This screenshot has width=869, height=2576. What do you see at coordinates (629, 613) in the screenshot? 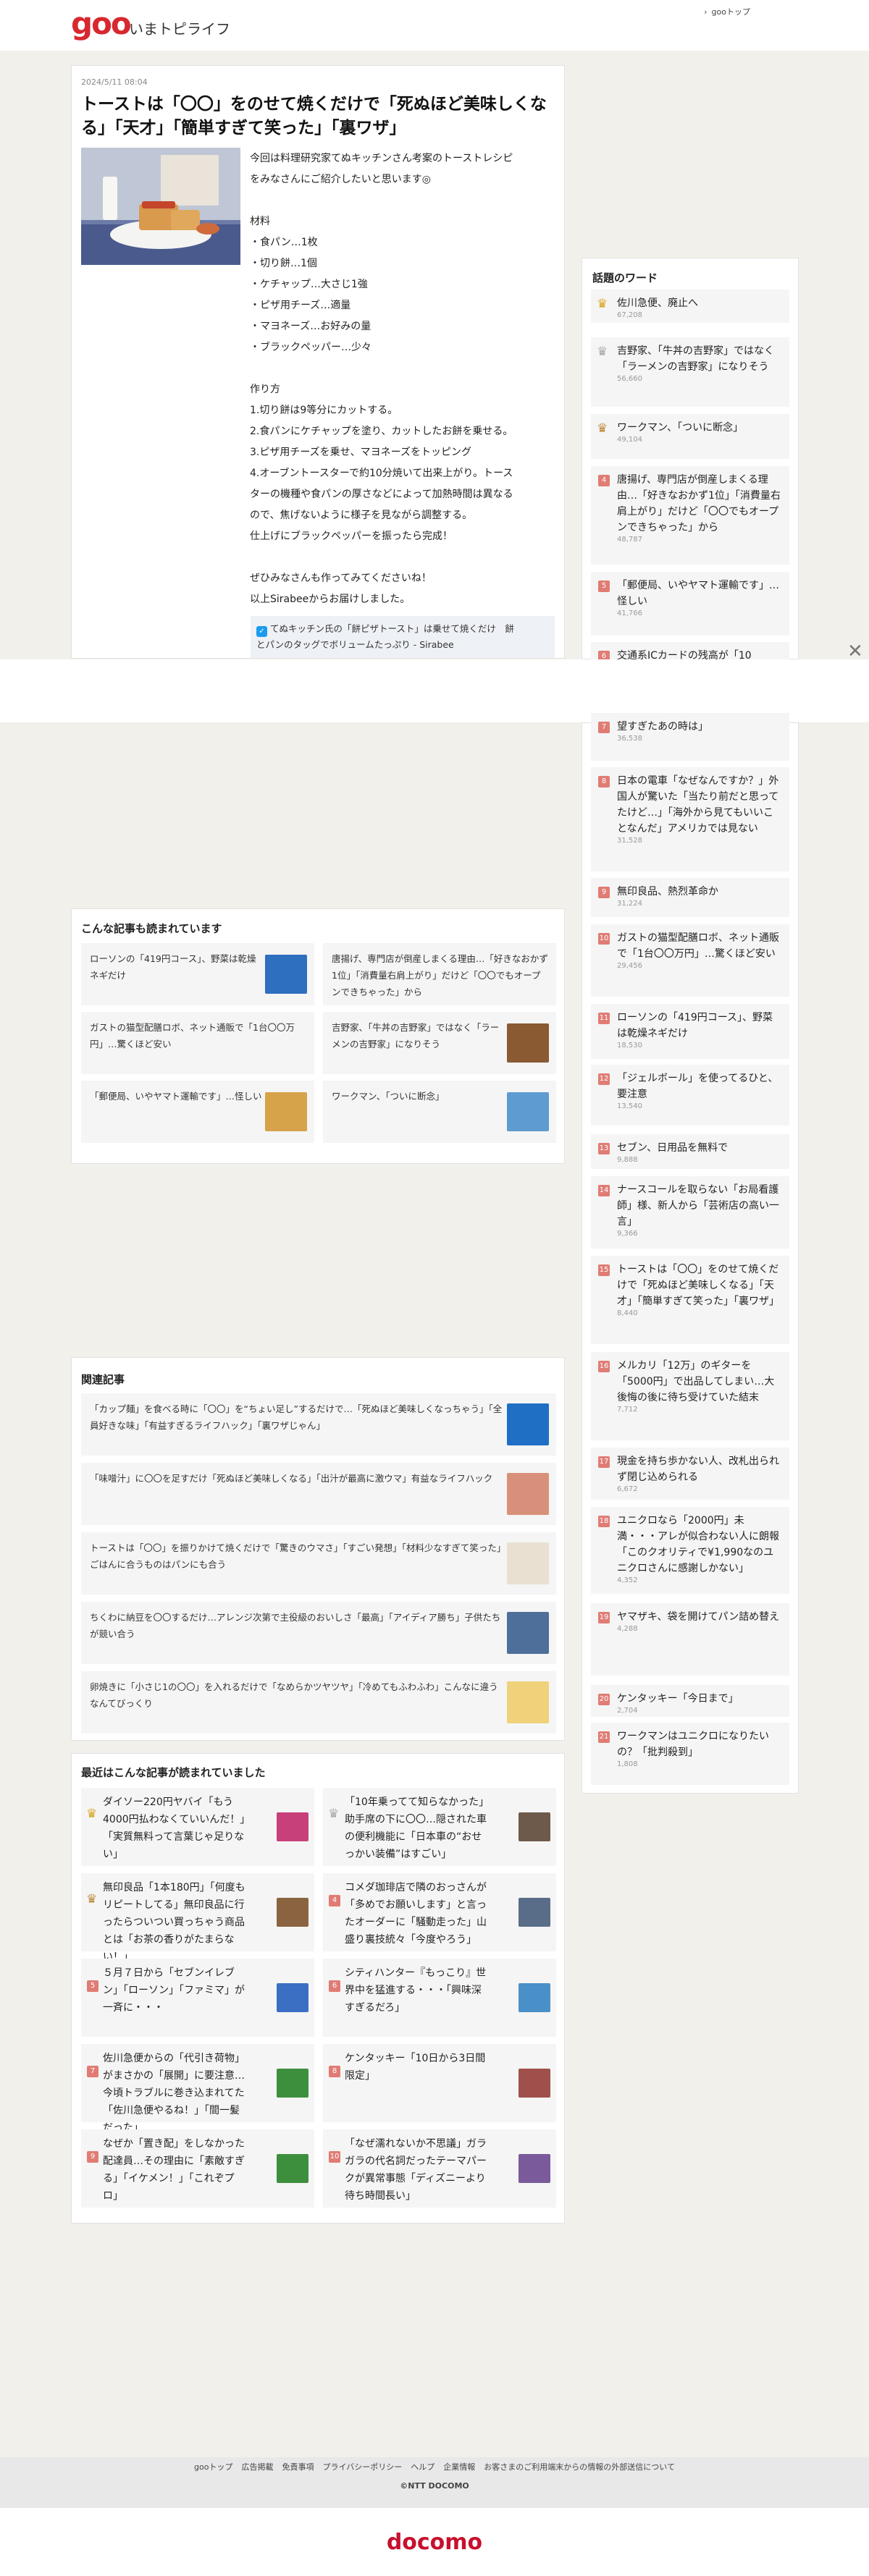
I see `trending-item-count: 41,766` at bounding box center [629, 613].